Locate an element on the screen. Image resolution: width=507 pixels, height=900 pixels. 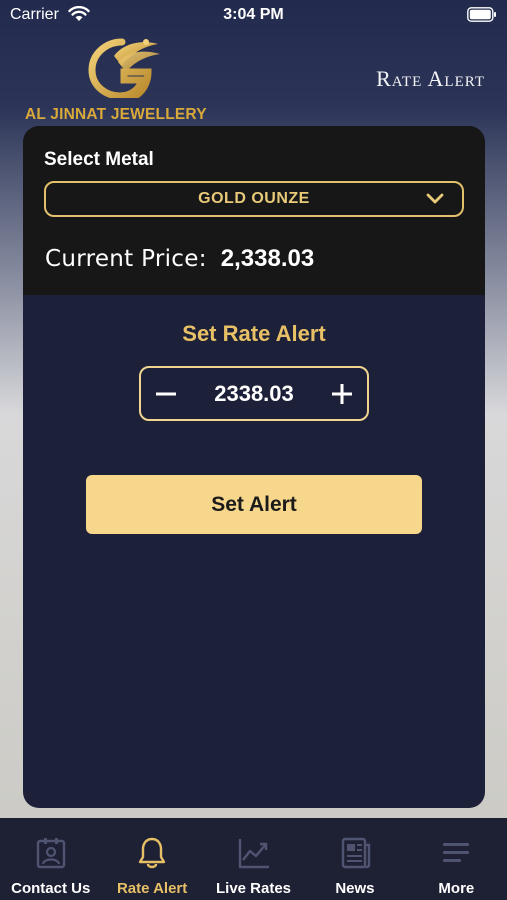
status-time: 3:04 PM is located at coordinates (253, 14).